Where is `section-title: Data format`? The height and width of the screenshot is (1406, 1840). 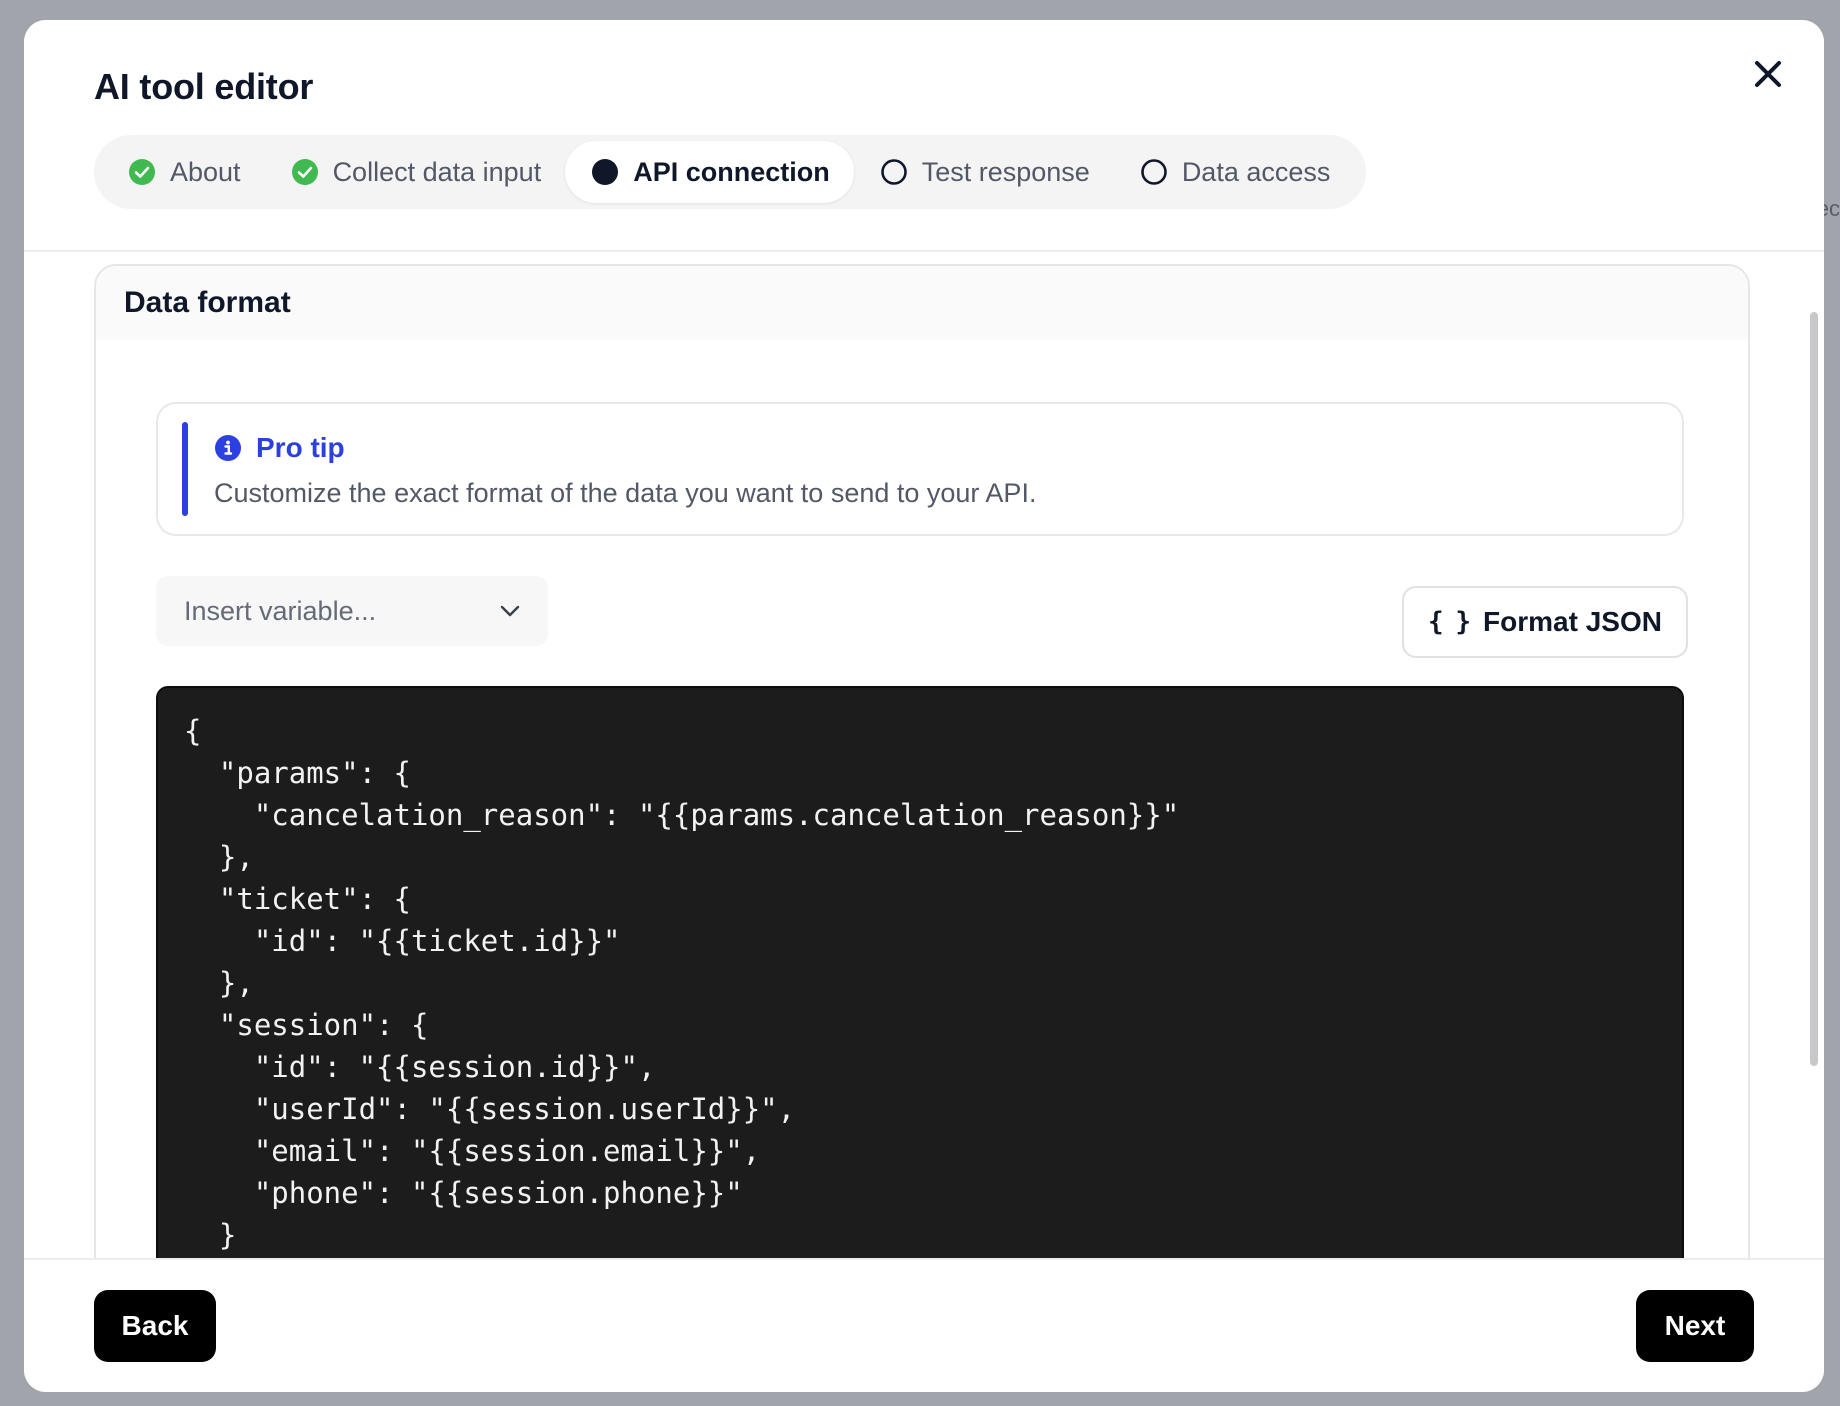 section-title: Data format is located at coordinates (207, 302).